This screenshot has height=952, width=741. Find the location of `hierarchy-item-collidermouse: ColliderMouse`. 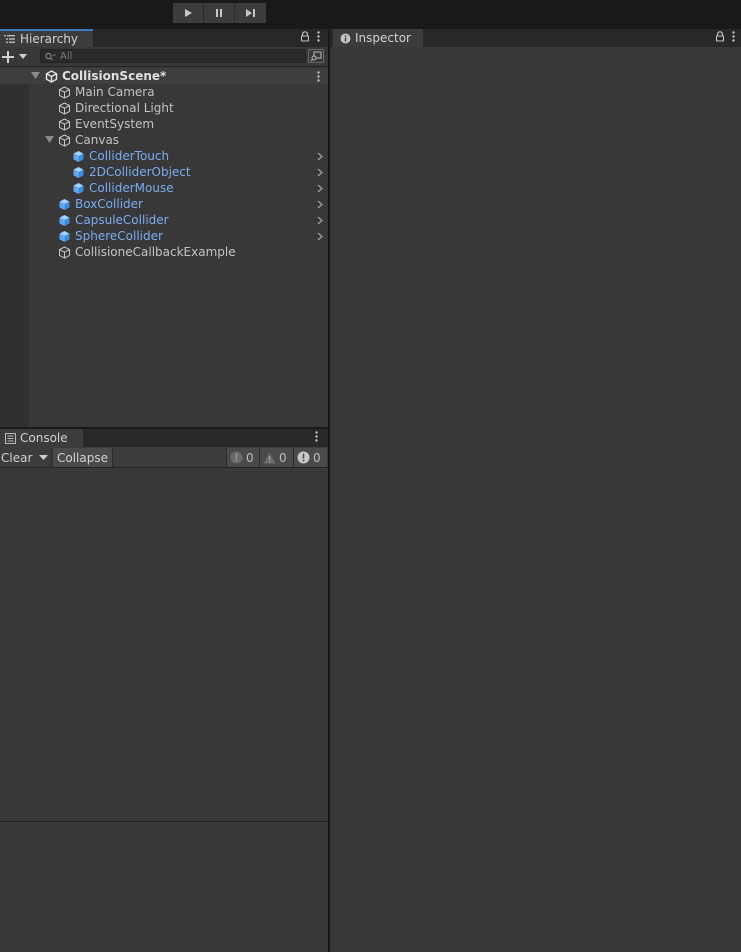

hierarchy-item-collidermouse: ColliderMouse is located at coordinates (164, 188).